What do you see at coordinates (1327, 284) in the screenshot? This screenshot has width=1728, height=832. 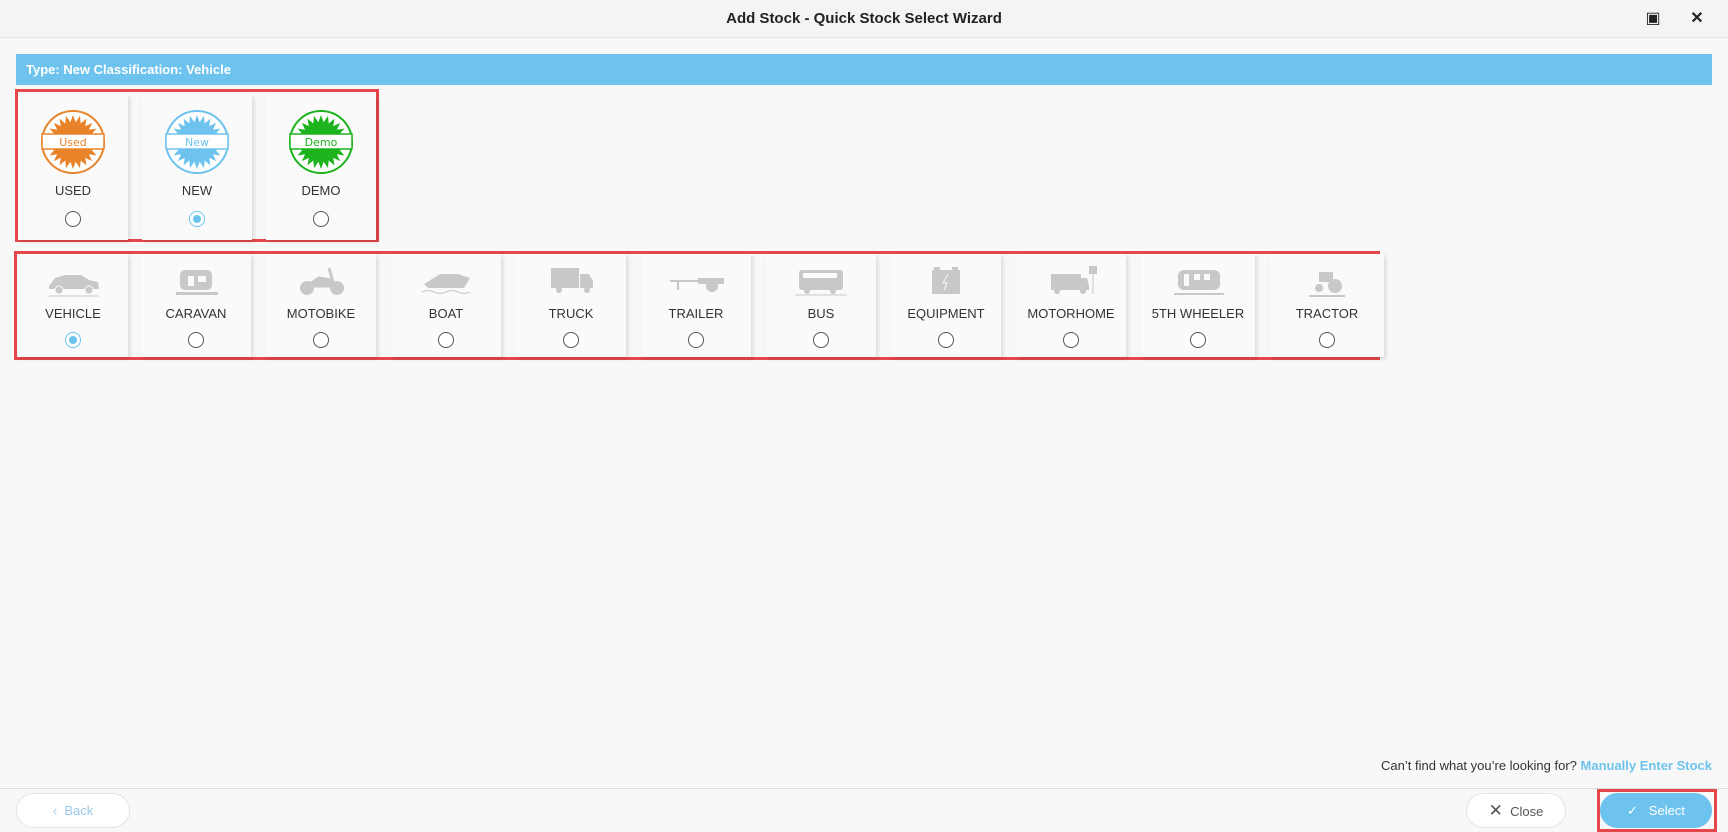 I see `tractor-icon` at bounding box center [1327, 284].